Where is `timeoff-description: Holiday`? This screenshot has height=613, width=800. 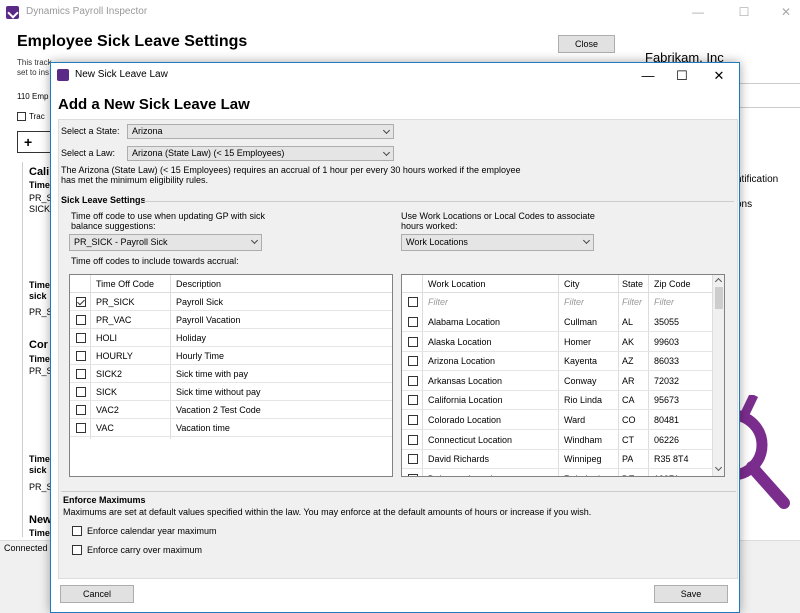
timeoff-description: Holiday is located at coordinates (191, 338).